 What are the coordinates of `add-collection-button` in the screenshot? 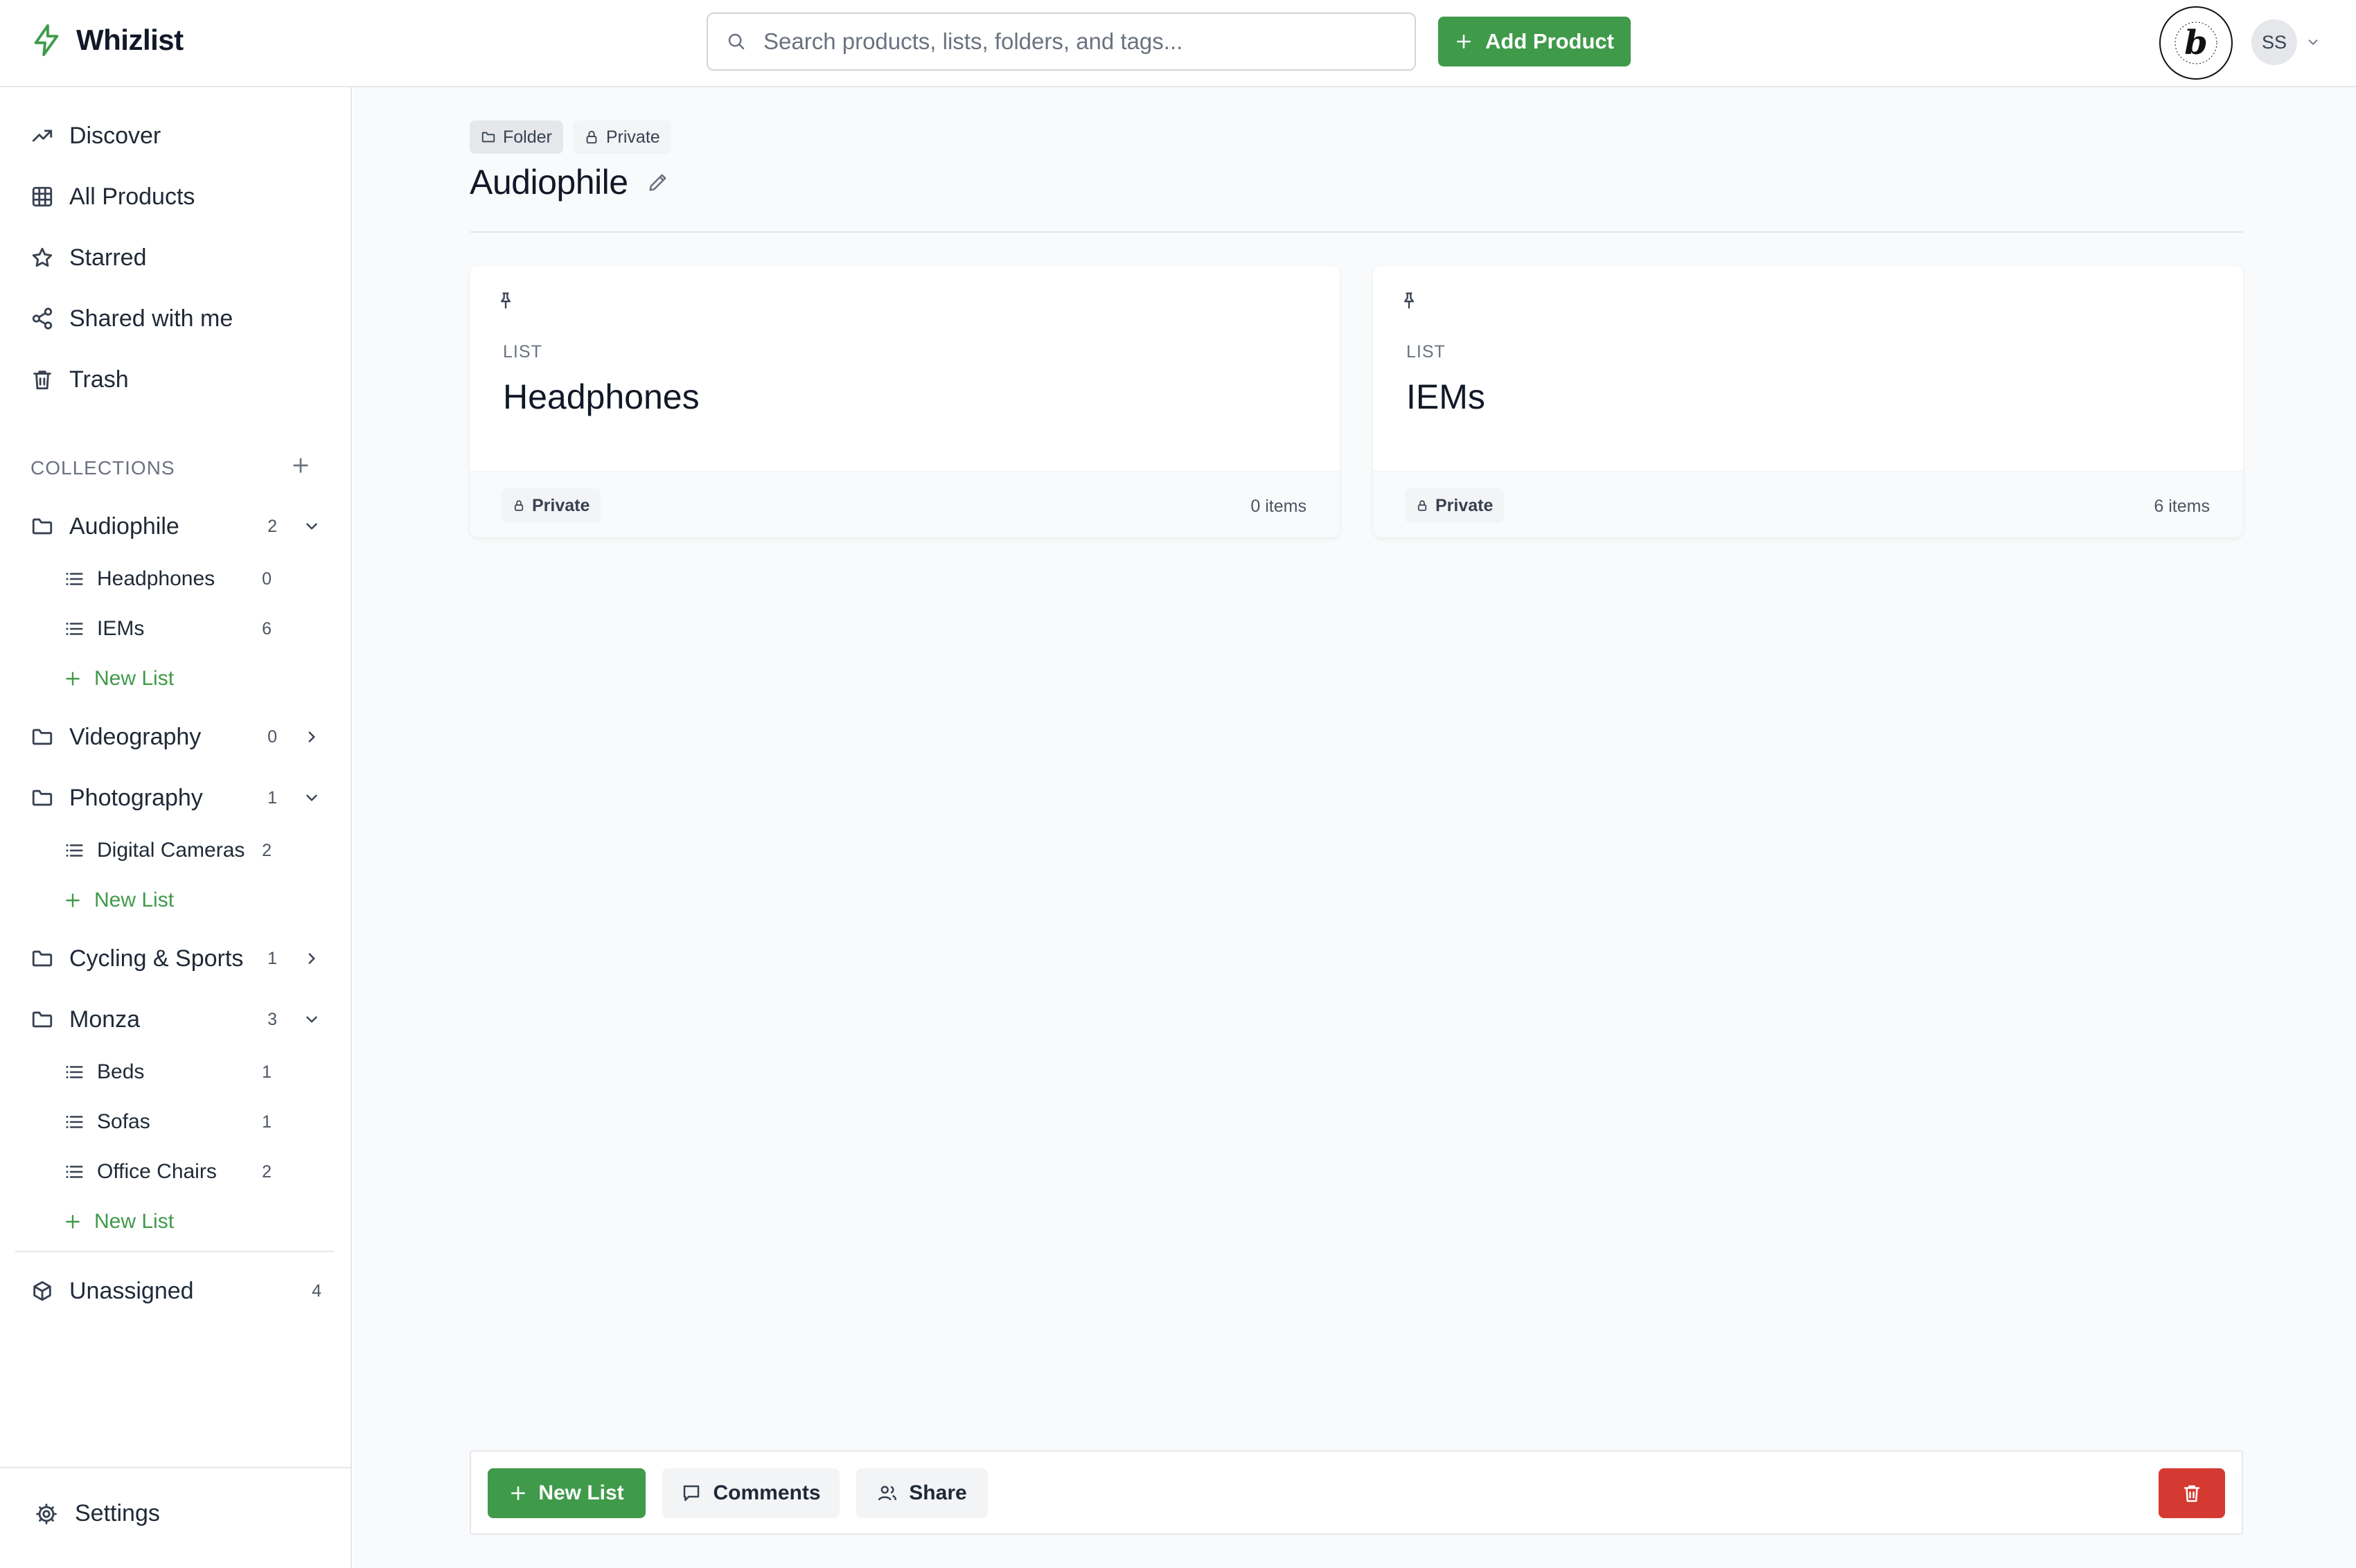 It's located at (301, 465).